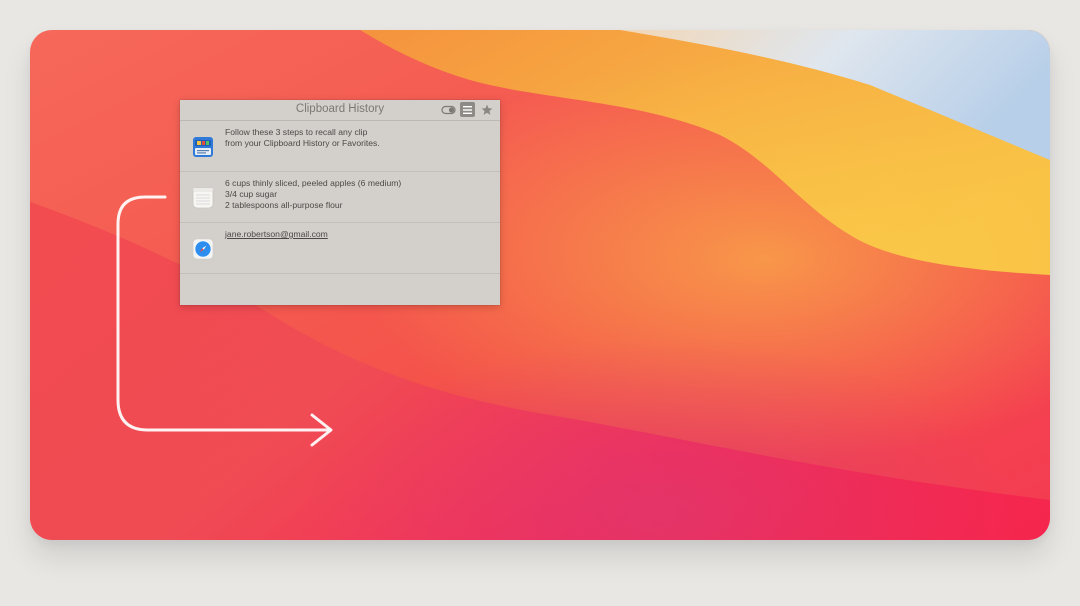 This screenshot has height=606, width=1080. What do you see at coordinates (448, 109) in the screenshot?
I see `toggle-icon` at bounding box center [448, 109].